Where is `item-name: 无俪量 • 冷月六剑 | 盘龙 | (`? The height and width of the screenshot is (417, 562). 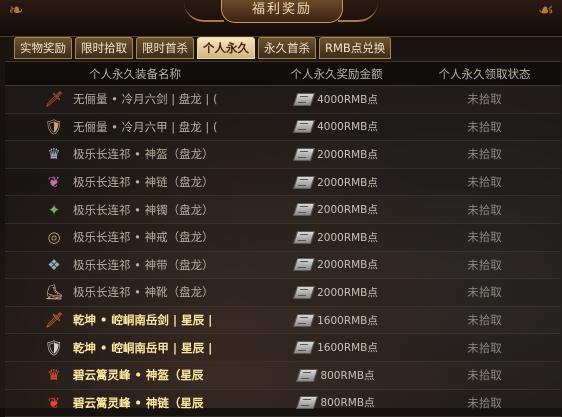 item-name: 无俪量 • 冷月六剑 | 盘龙 | ( is located at coordinates (145, 99).